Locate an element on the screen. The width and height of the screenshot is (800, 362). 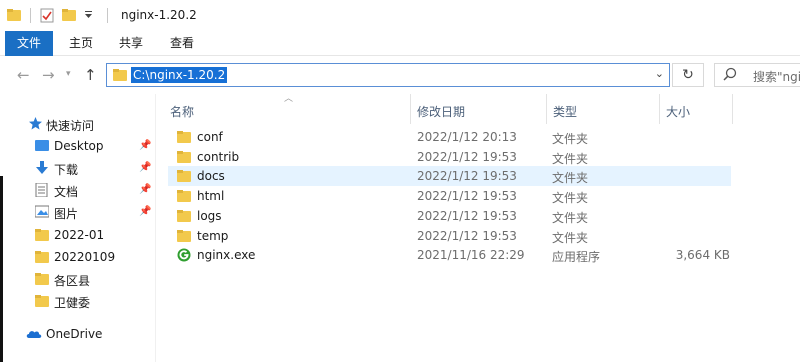
tab-home: 主页 is located at coordinates (81, 43).